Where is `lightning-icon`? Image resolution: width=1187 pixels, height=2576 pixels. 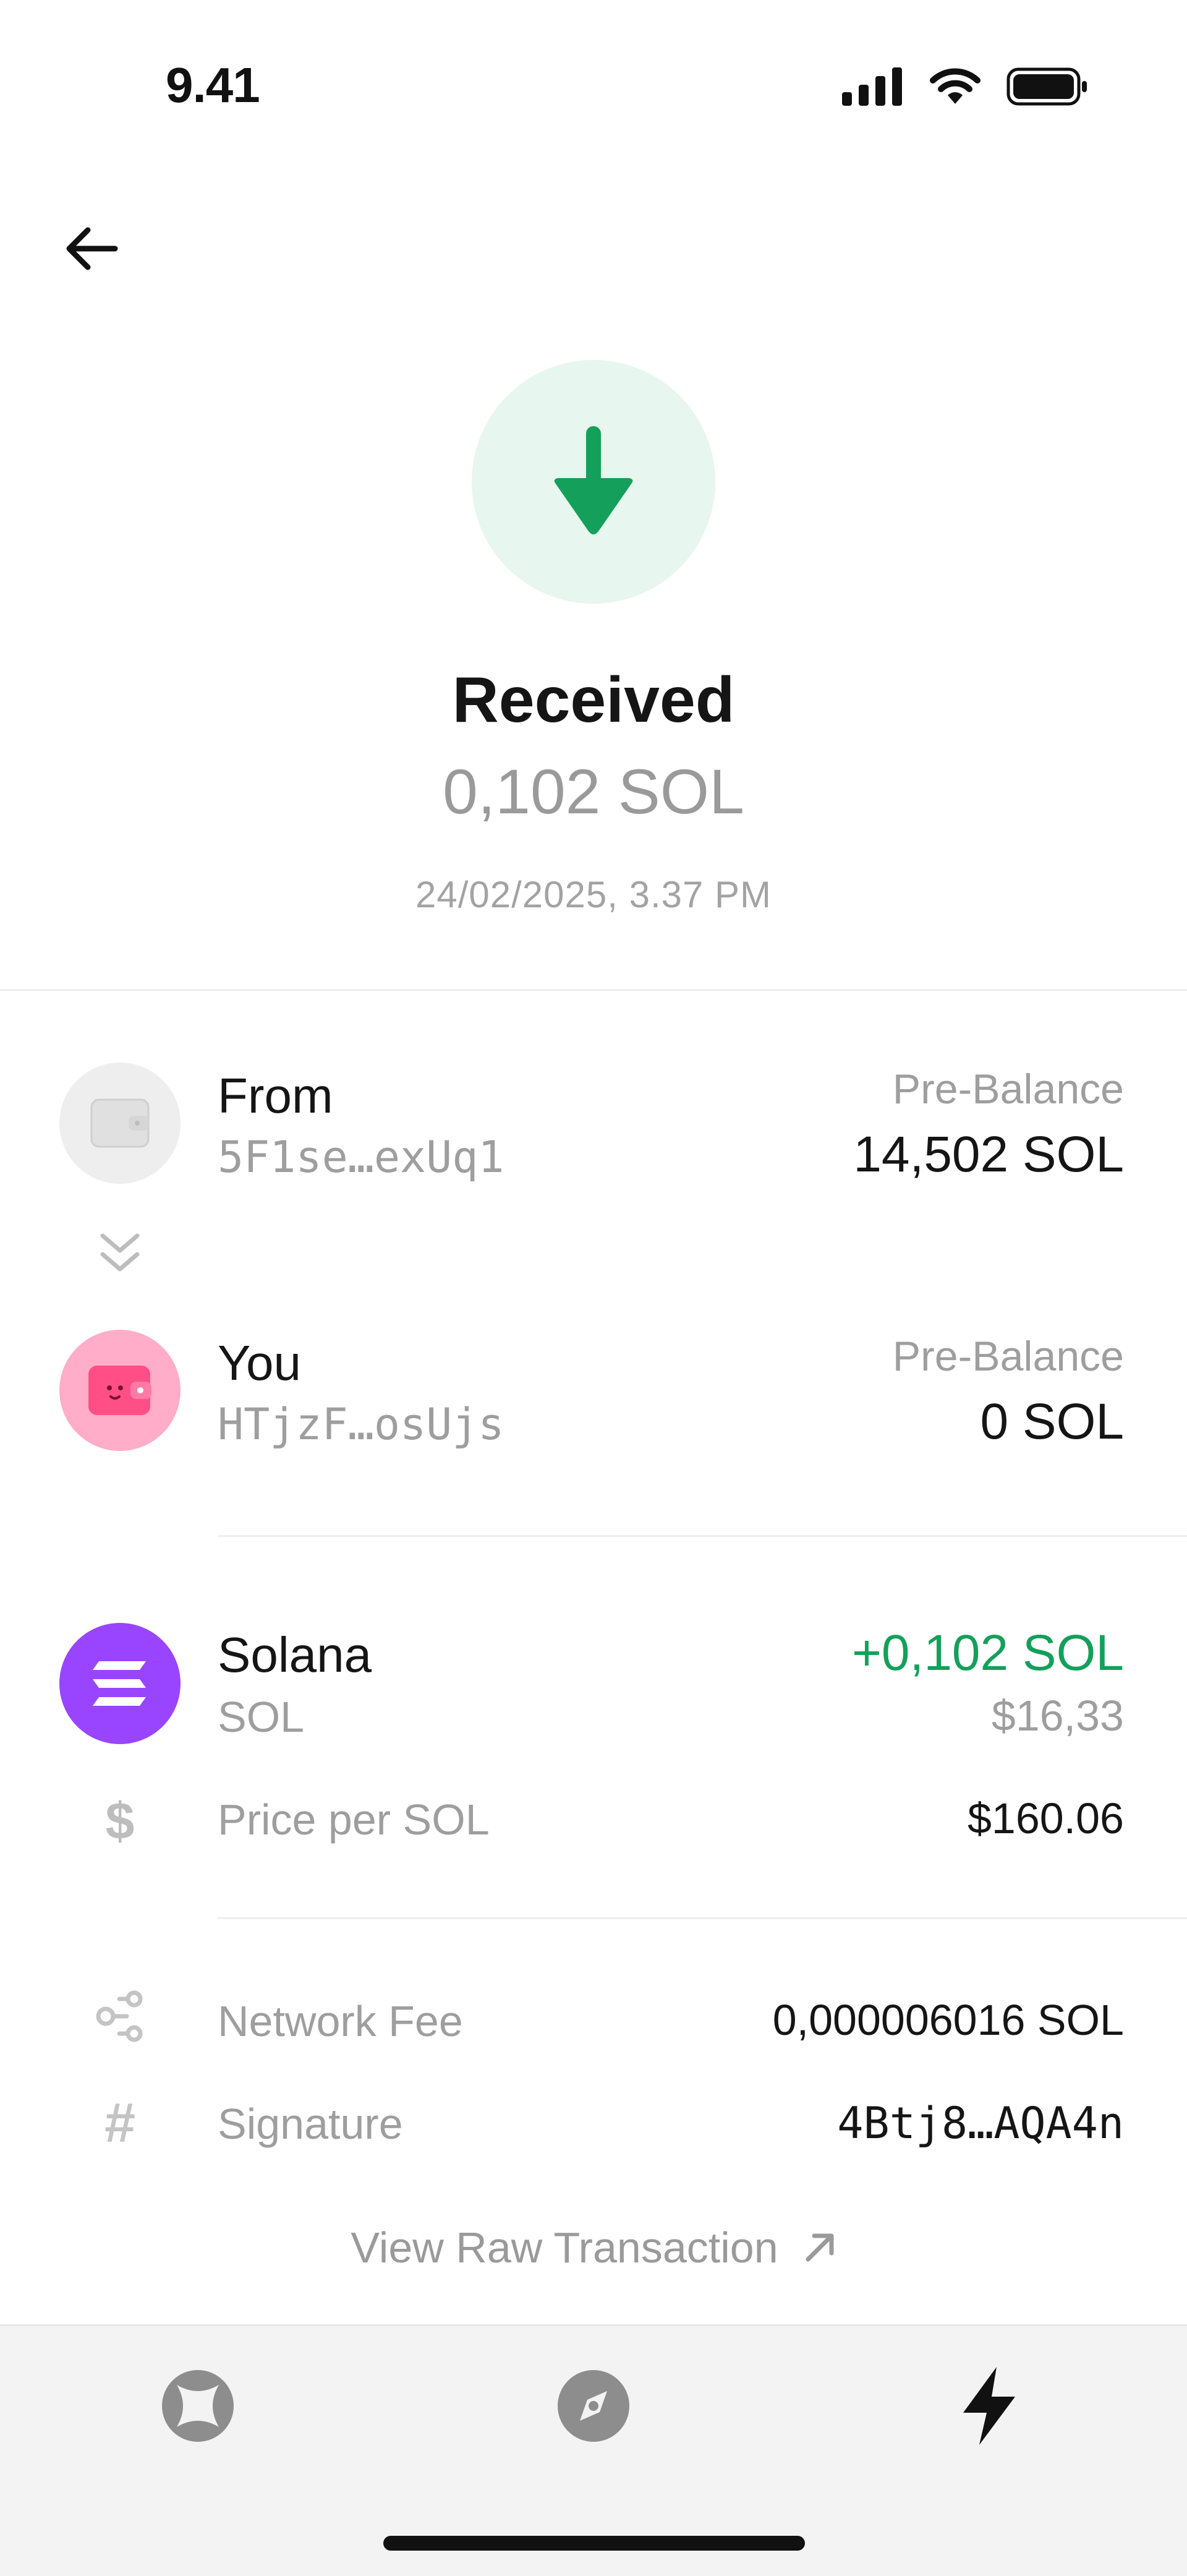 lightning-icon is located at coordinates (989, 2406).